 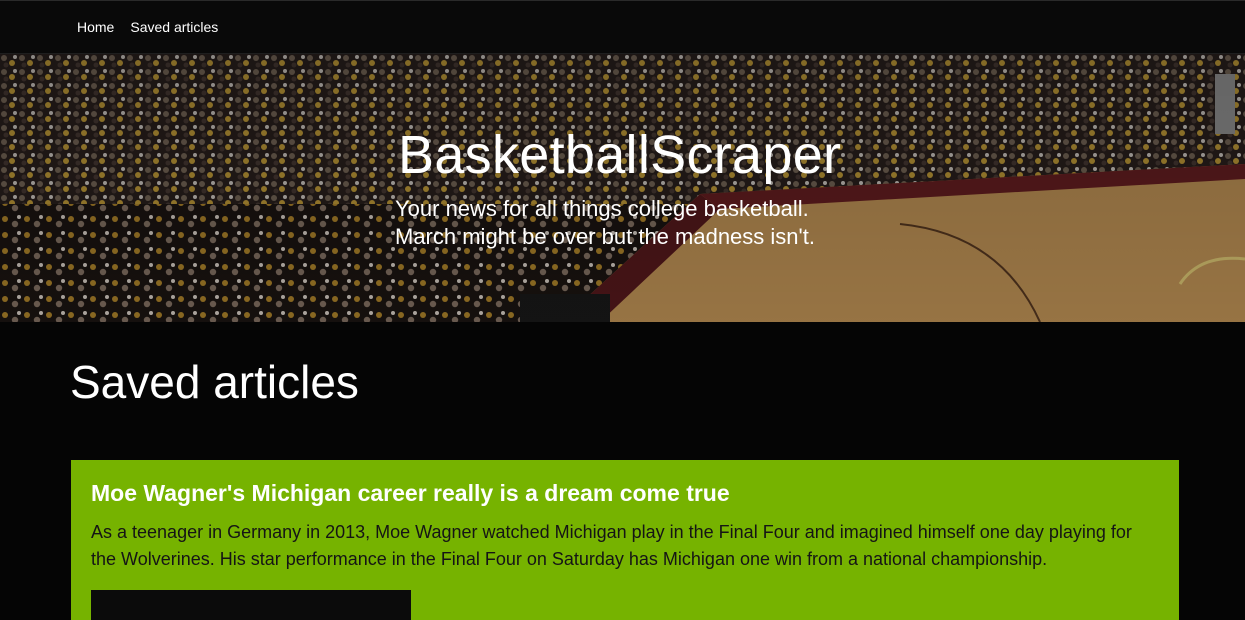 I want to click on nav-links: Home Saved articles, so click(x=147, y=27).